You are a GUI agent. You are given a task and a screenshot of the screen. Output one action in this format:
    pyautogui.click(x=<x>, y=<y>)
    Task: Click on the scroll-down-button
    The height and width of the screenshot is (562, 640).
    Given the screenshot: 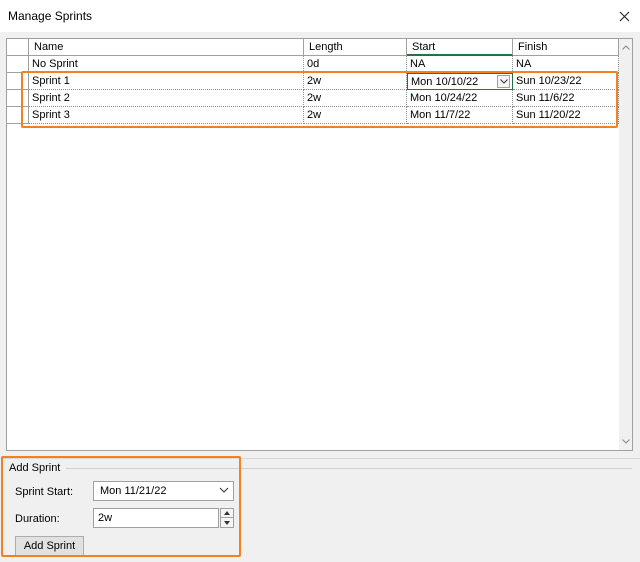 What is the action you would take?
    pyautogui.click(x=625, y=441)
    